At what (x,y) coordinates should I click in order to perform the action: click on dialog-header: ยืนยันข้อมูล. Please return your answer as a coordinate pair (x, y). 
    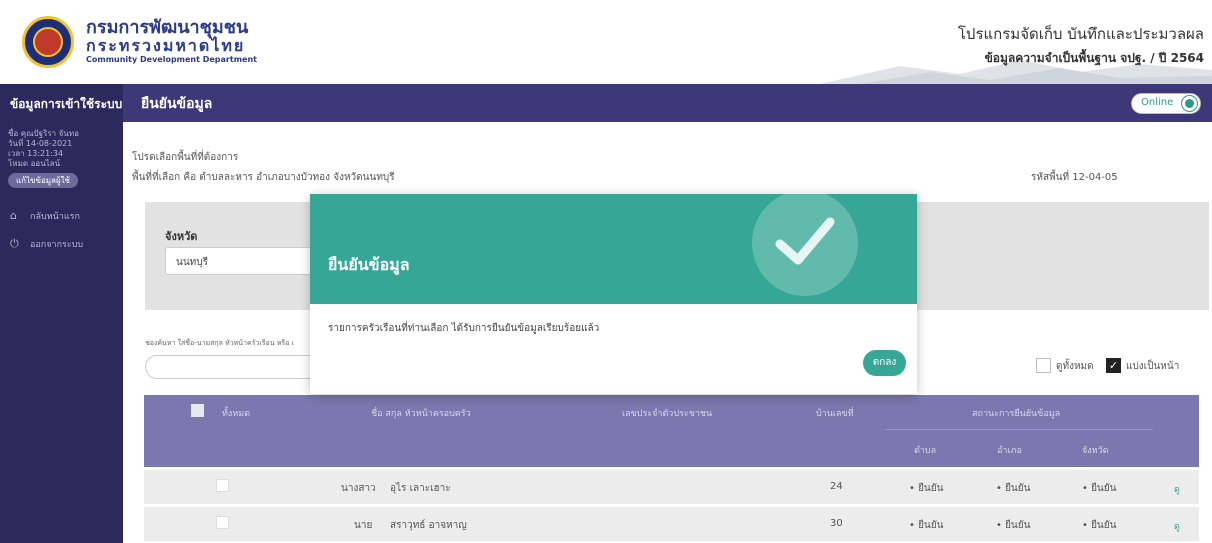
    Looking at the image, I should click on (613, 249).